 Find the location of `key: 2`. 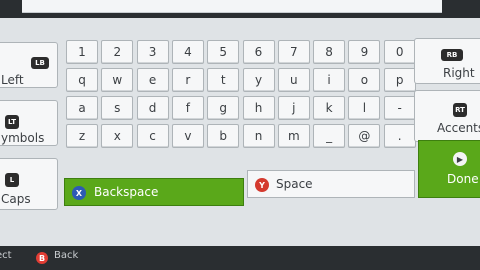

key: 2 is located at coordinates (117, 52).